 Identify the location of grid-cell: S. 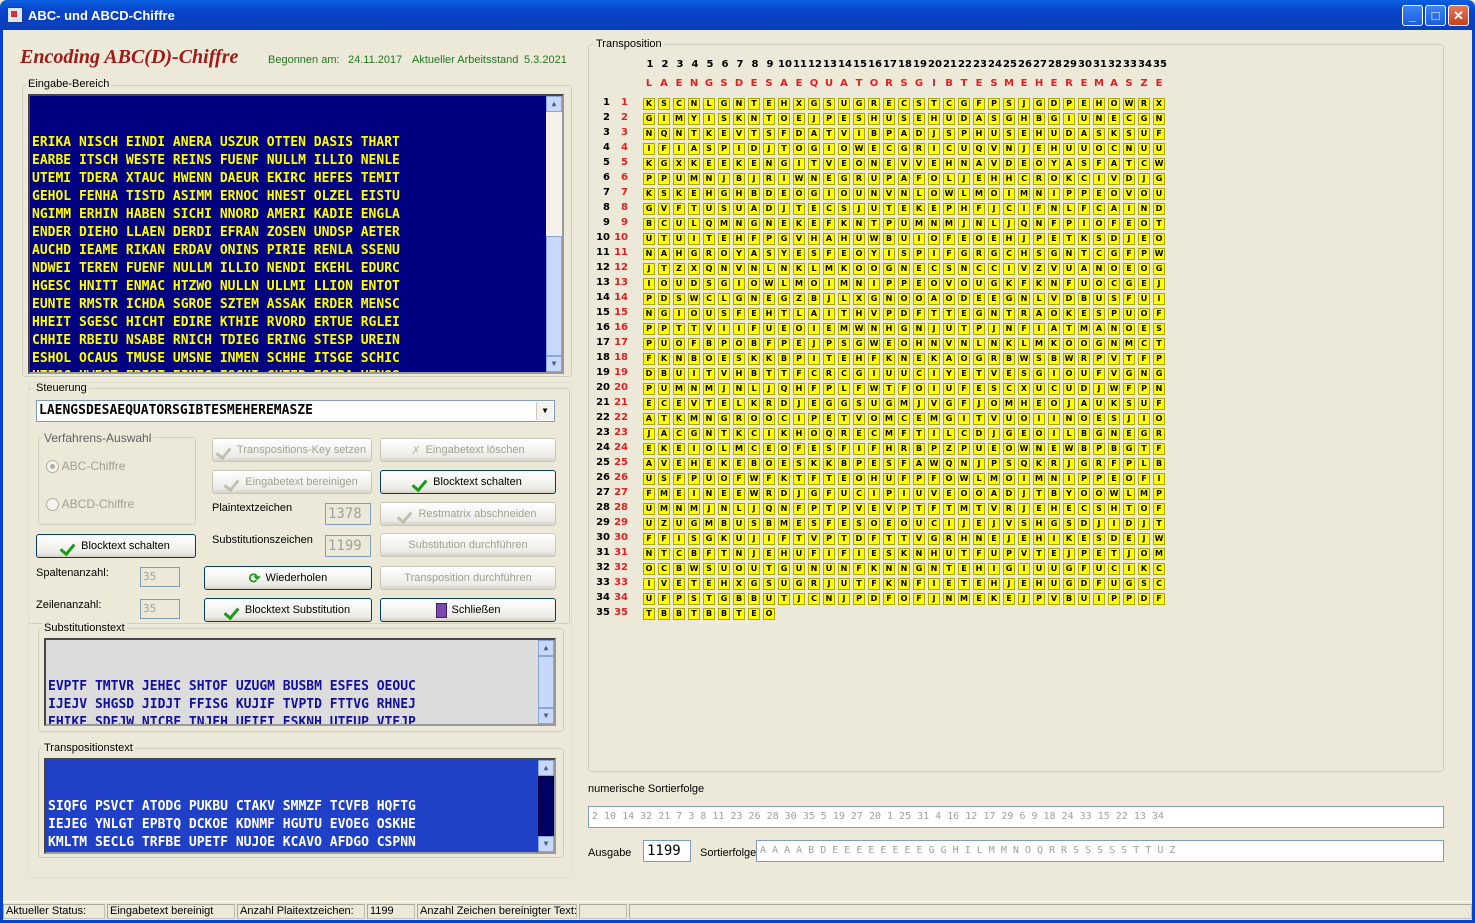
(724, 119).